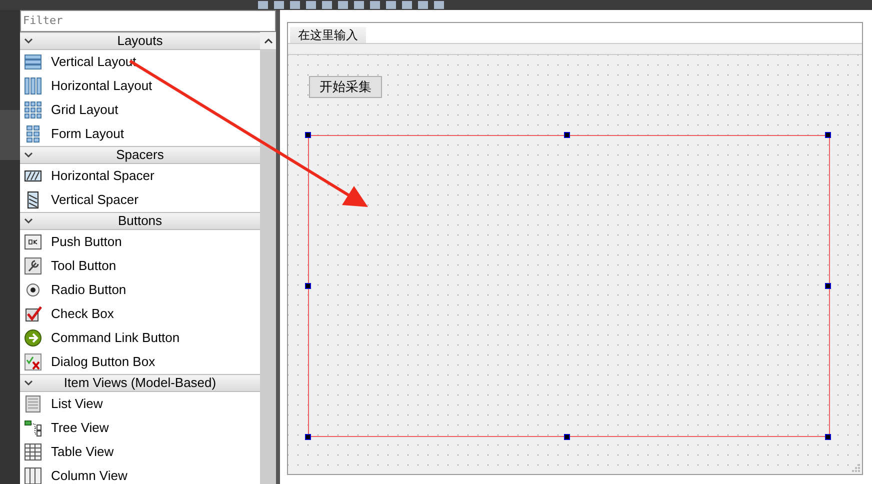 This screenshot has width=872, height=484. I want to click on widget-list-item: Radio Button, so click(140, 290).